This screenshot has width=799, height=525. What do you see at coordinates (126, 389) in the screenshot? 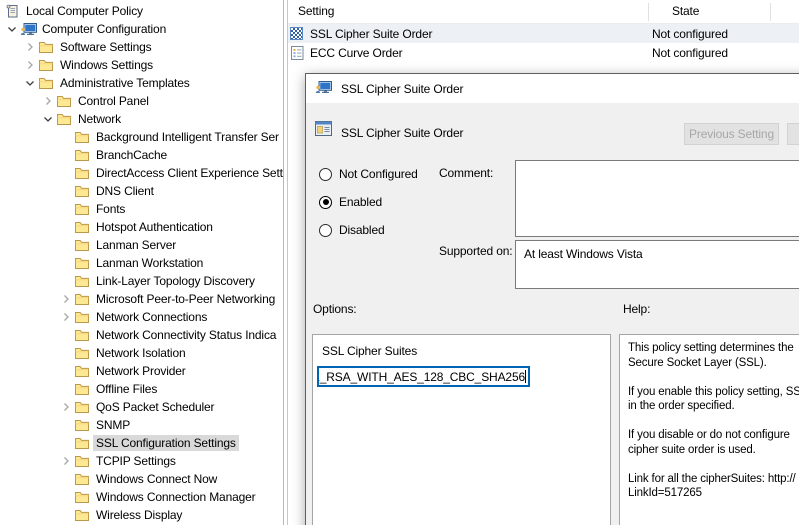
I see `tree-item-label: Offline Files` at bounding box center [126, 389].